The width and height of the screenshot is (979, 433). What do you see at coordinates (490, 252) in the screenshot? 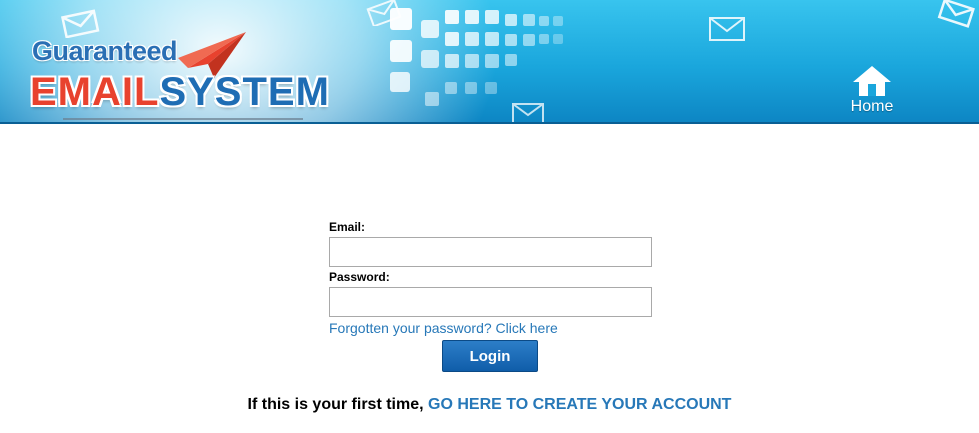
I see `email-field` at bounding box center [490, 252].